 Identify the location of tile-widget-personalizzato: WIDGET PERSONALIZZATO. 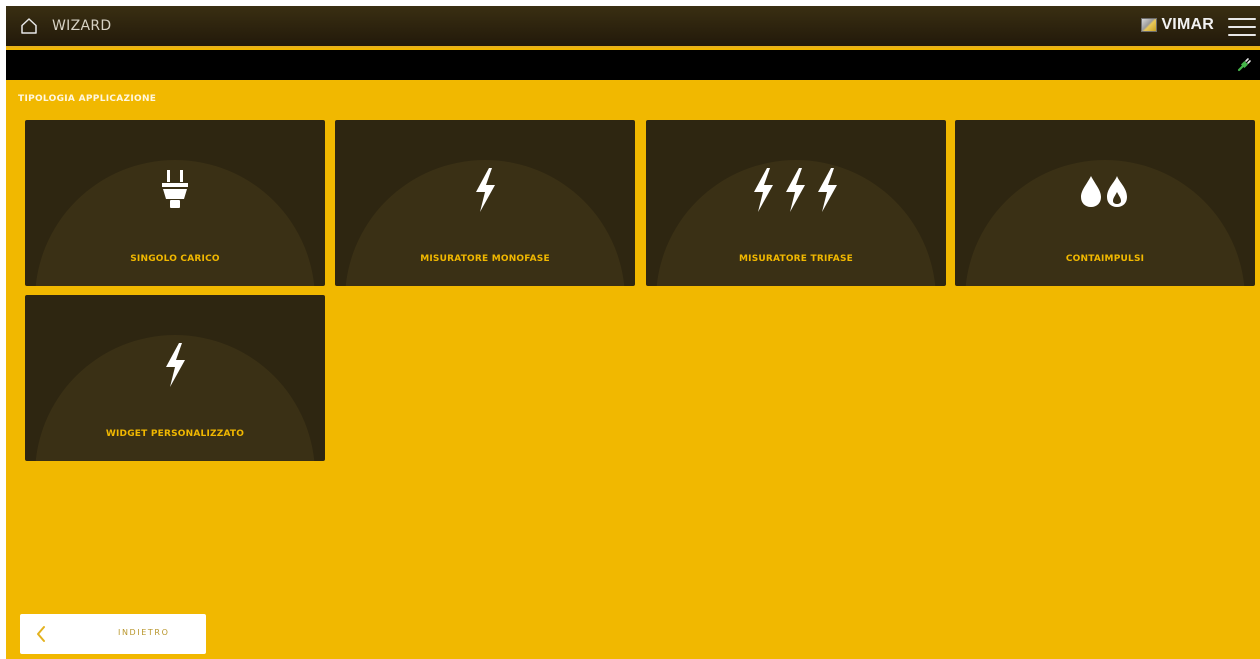
(175, 378).